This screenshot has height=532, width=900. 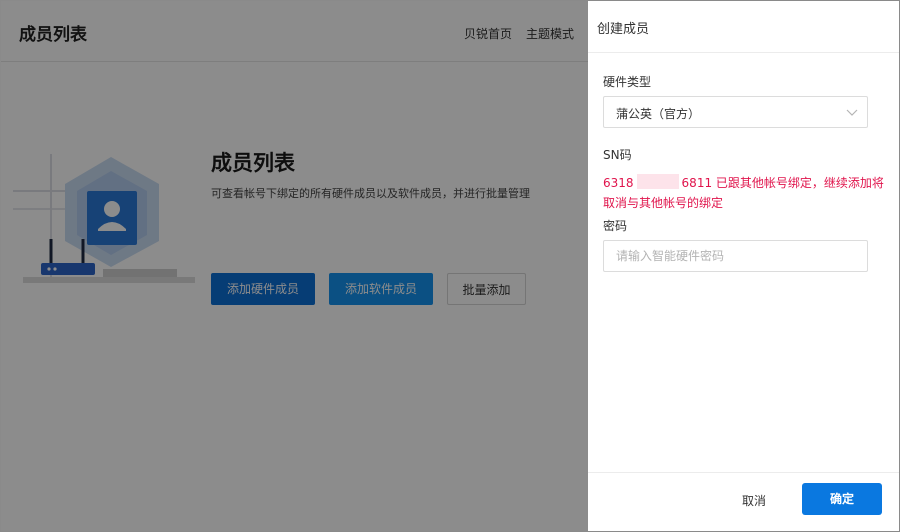 What do you see at coordinates (852, 112) in the screenshot?
I see `chevron-down-icon` at bounding box center [852, 112].